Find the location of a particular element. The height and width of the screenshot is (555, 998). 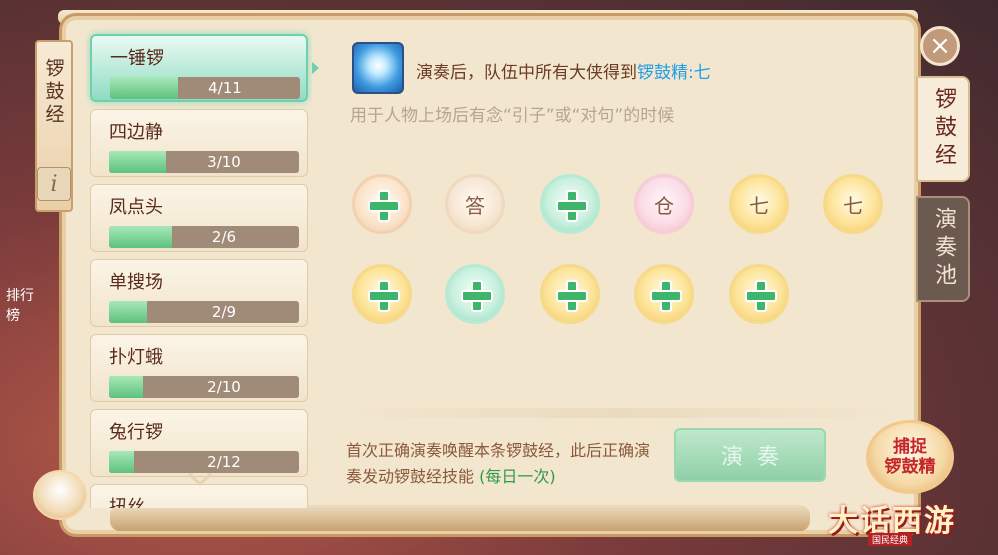

song-name: 单搜场 is located at coordinates (136, 282).